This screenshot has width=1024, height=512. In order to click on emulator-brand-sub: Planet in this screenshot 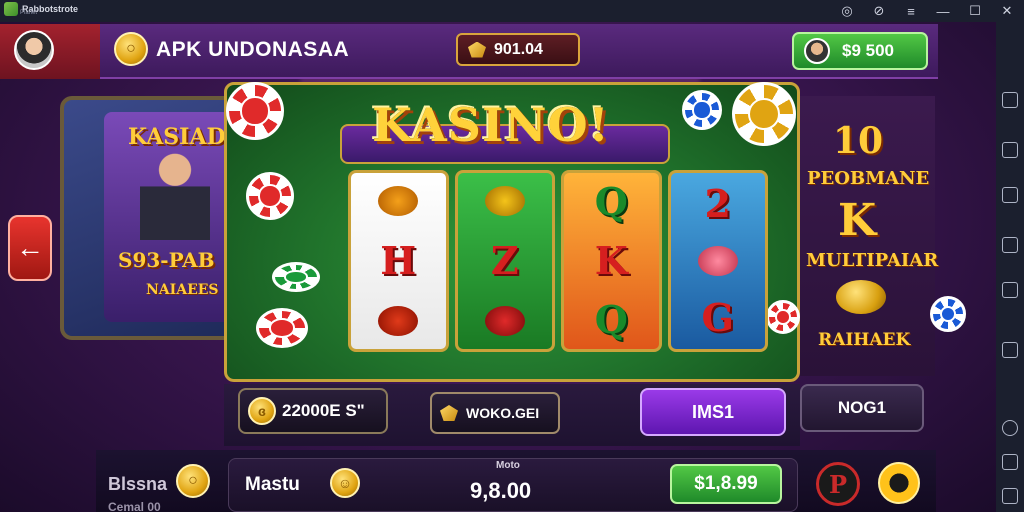, I will do `click(29, 13)`.